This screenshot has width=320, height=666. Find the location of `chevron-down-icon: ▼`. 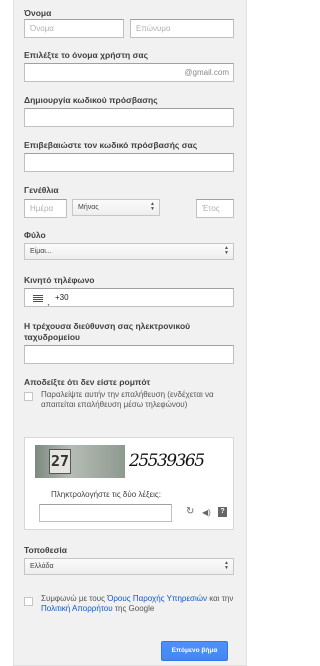

chevron-down-icon: ▼ is located at coordinates (48, 301).